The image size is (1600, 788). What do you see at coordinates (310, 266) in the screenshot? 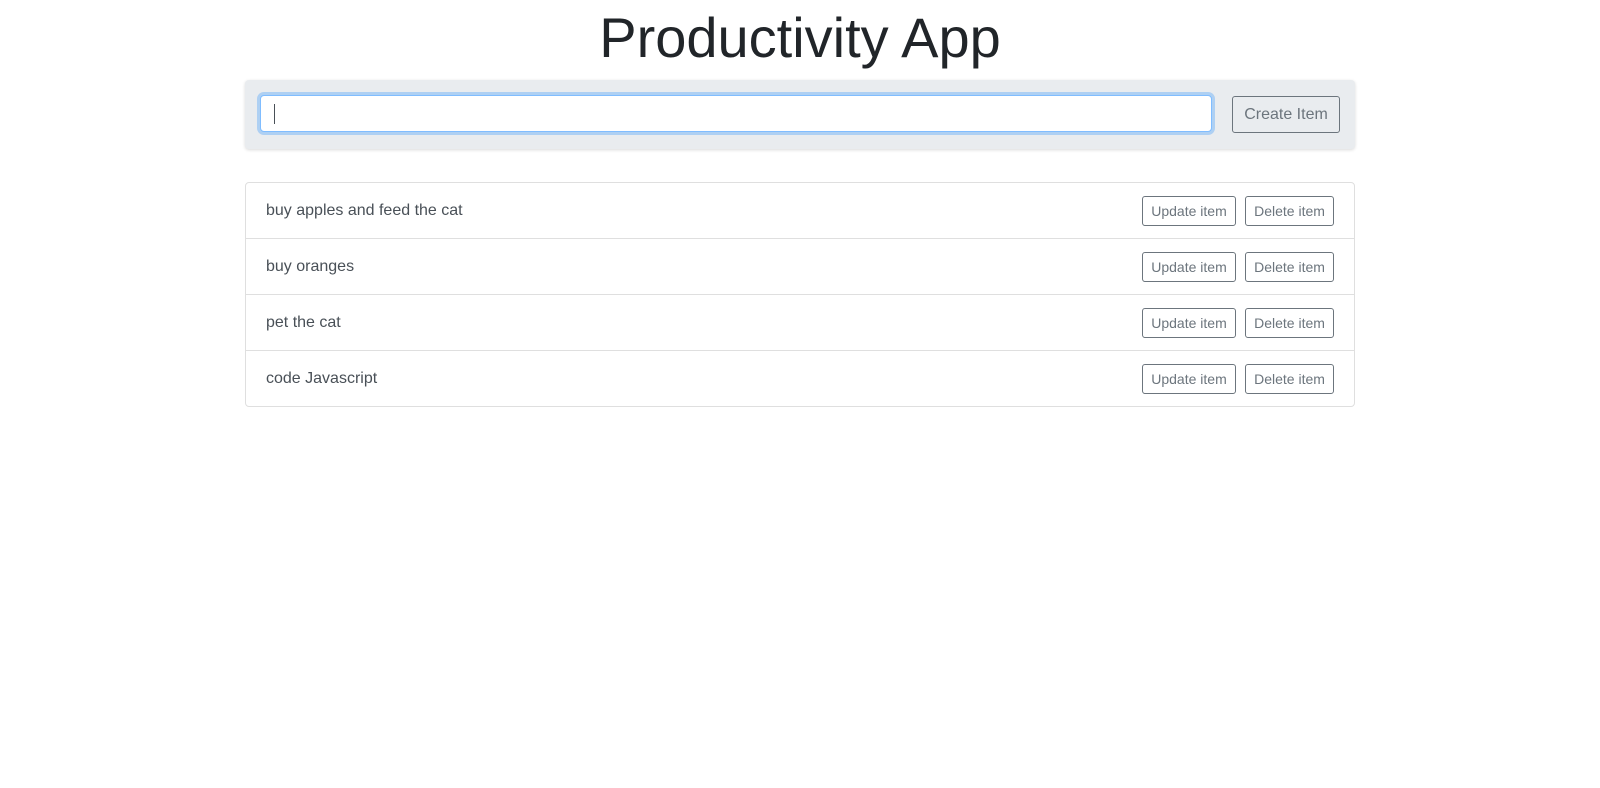
I see `item-text: buy oranges` at bounding box center [310, 266].